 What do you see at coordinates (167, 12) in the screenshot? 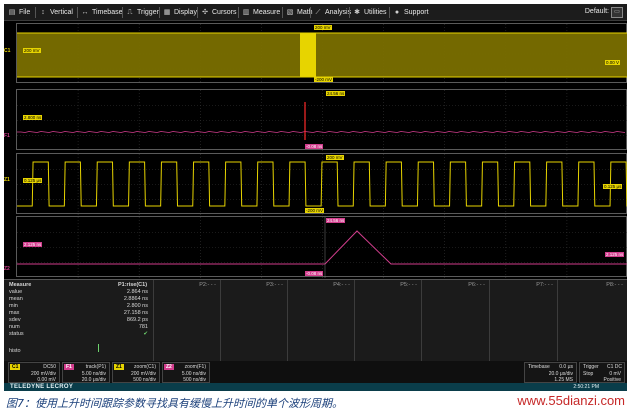
I see `display-icon: ▦` at bounding box center [167, 12].